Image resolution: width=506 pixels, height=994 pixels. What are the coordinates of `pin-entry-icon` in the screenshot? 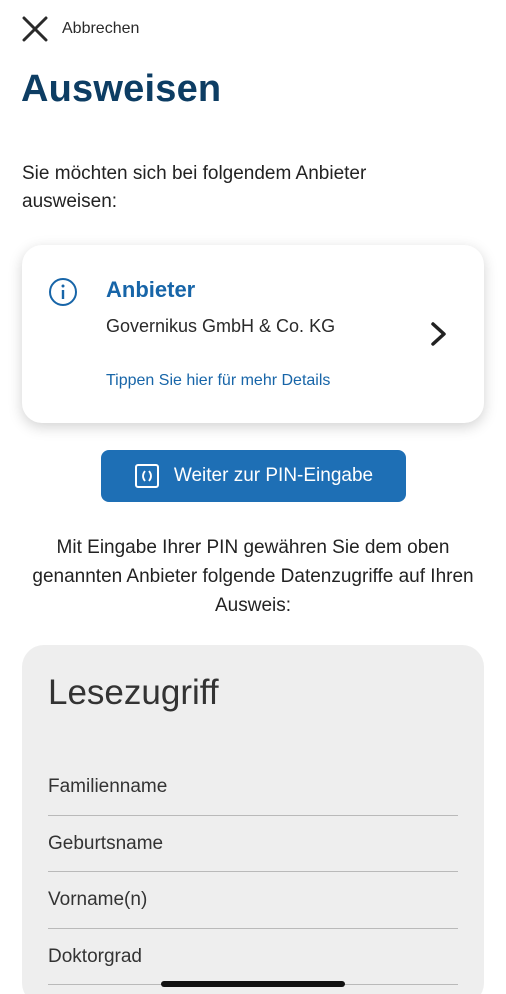 It's located at (146, 476).